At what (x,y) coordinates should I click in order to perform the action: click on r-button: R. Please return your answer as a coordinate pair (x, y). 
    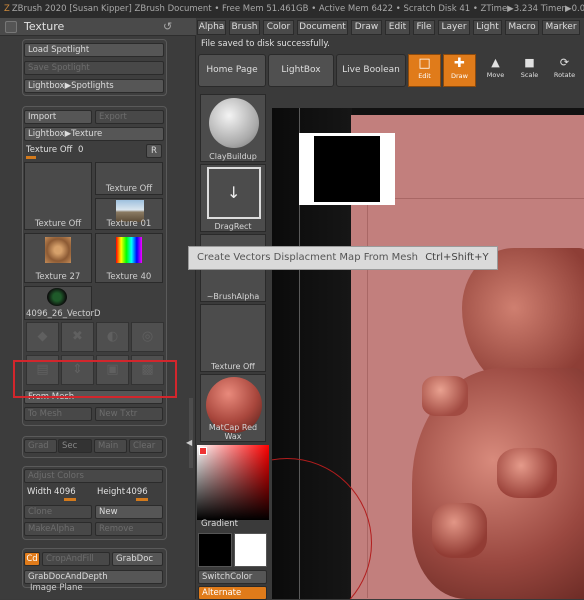
    Looking at the image, I should click on (154, 151).